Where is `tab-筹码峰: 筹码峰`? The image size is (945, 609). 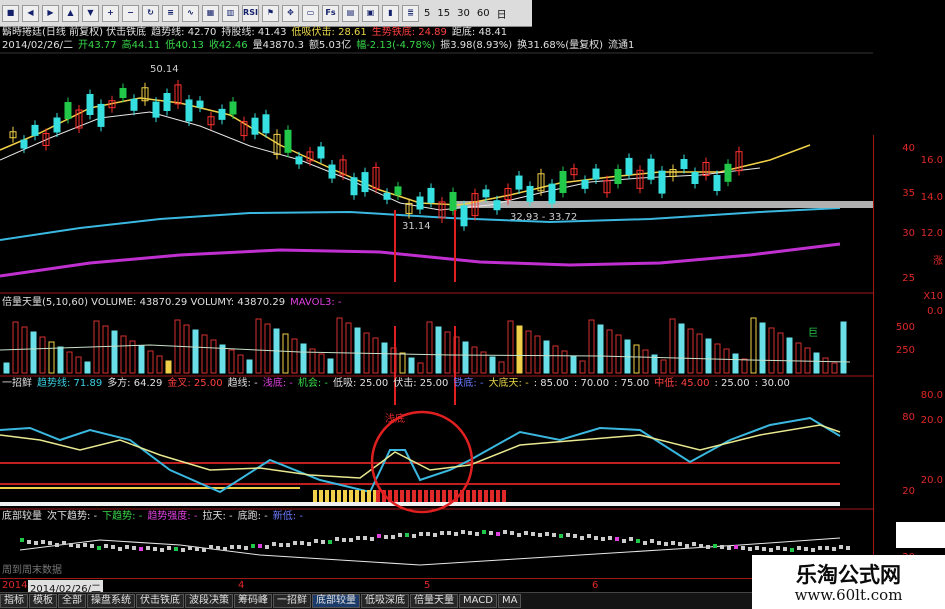 tab-筹码峰: 筹码峰 is located at coordinates (253, 601).